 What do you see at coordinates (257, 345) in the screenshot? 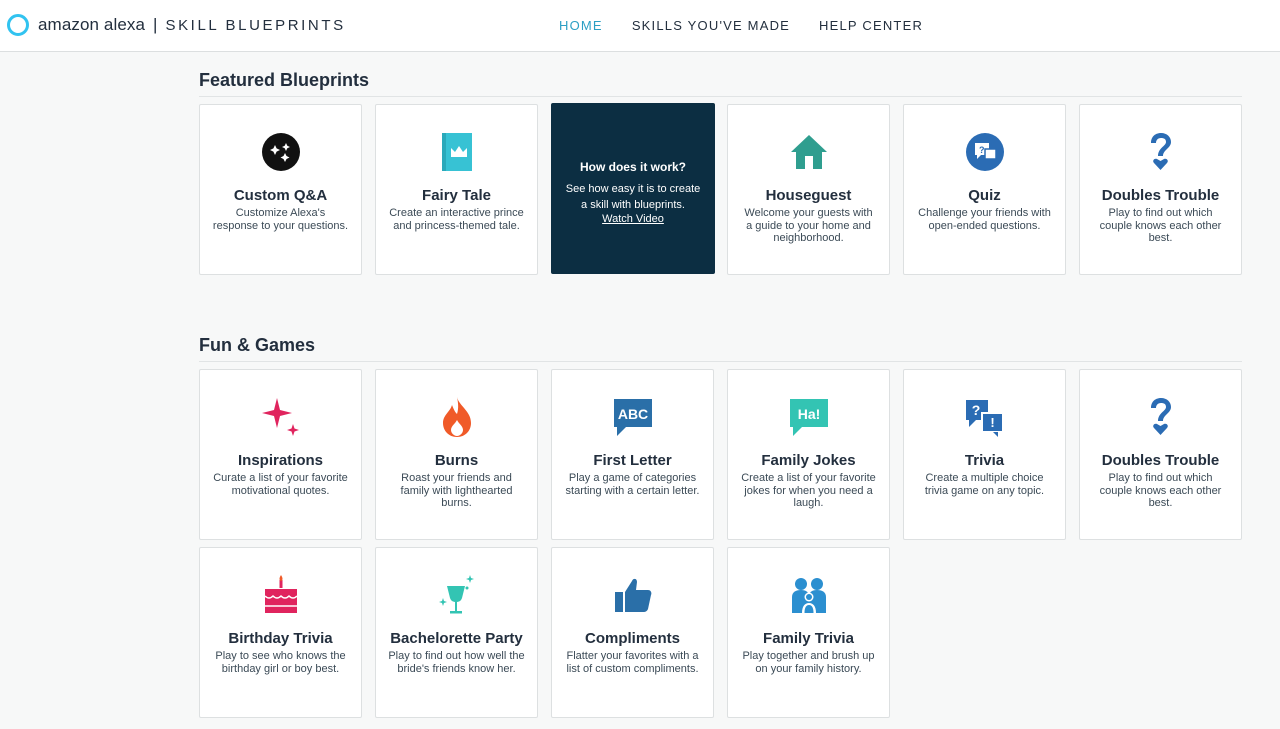
I see `fun-games-section-title: Fun & Games` at bounding box center [257, 345].